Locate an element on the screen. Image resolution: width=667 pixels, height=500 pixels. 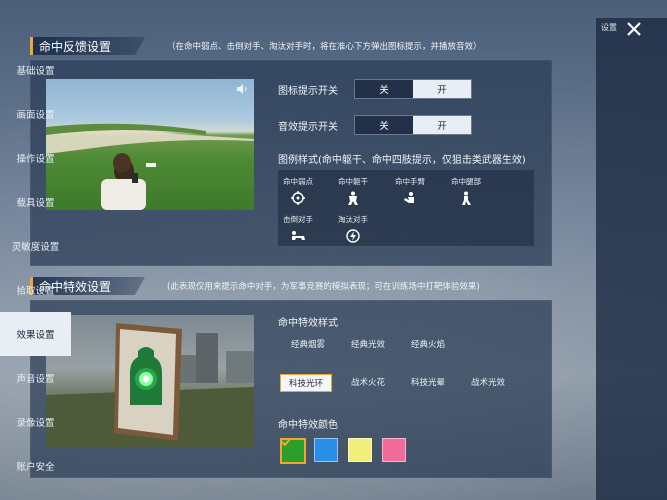
hit-effect-note: (此表现仅用来提示命中对手，为军事竞赛的模拟表现；可在训练场中打靶体验效果) is located at coordinates (323, 287).